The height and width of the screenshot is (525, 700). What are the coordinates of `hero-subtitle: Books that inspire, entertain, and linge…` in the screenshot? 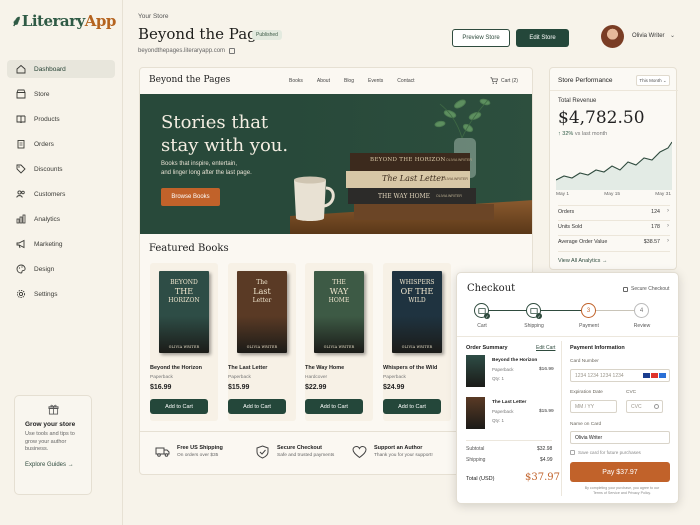 It's located at (206, 168).